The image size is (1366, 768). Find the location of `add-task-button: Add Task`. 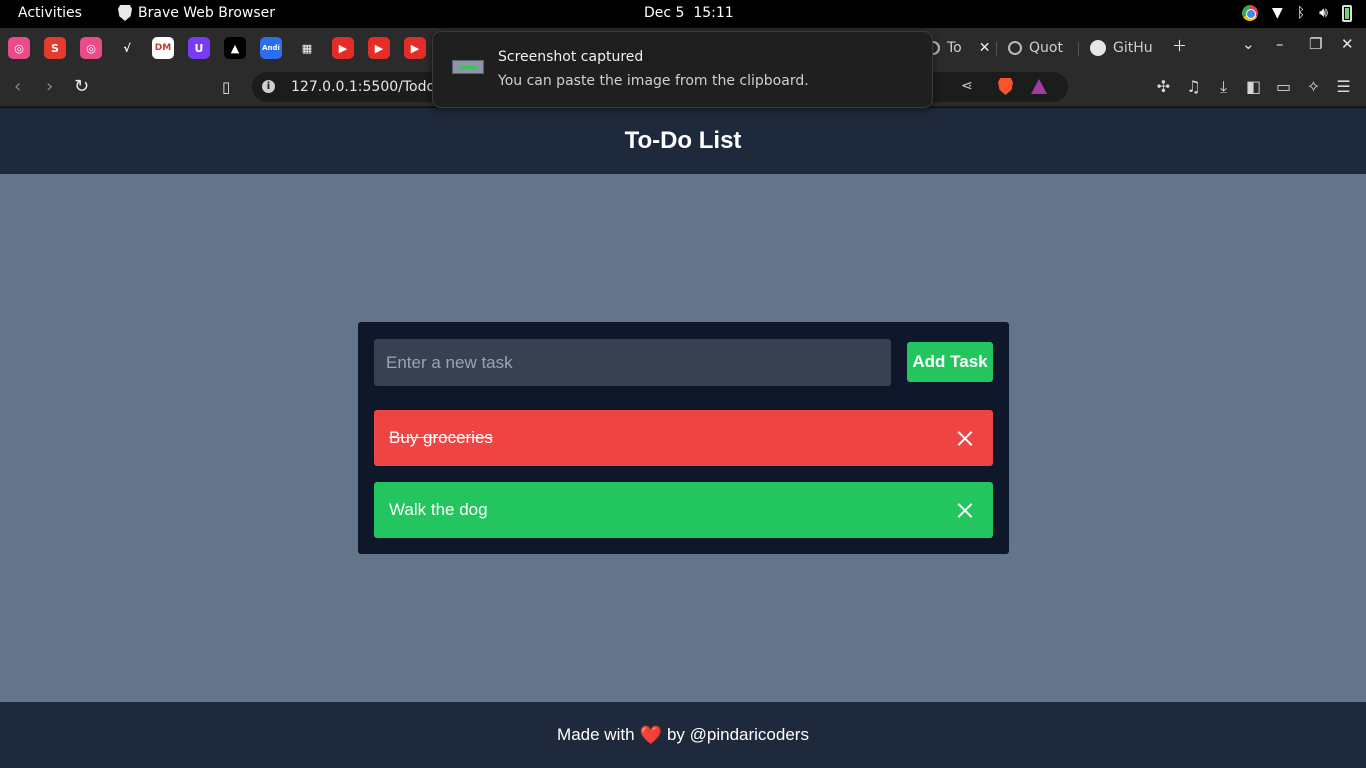

add-task-button: Add Task is located at coordinates (950, 362).